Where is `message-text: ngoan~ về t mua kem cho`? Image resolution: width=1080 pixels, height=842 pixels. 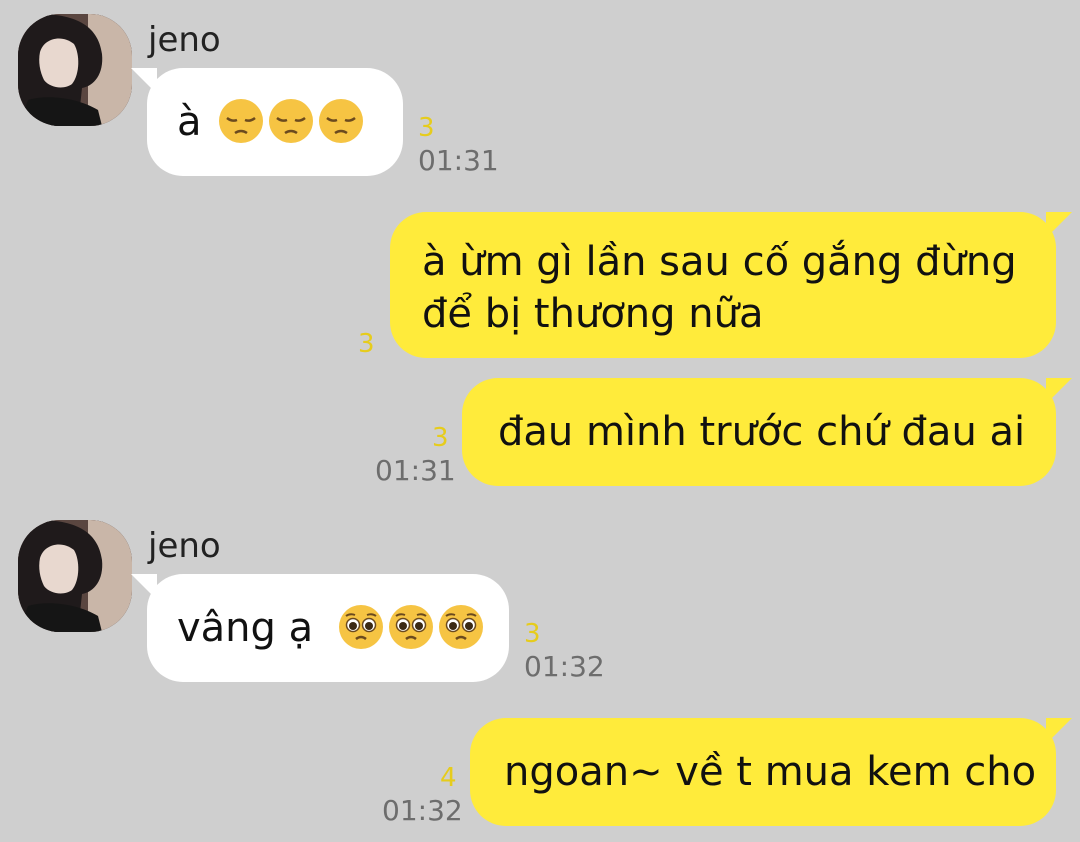
message-text: ngoan~ về t mua kem cho is located at coordinates (770, 772).